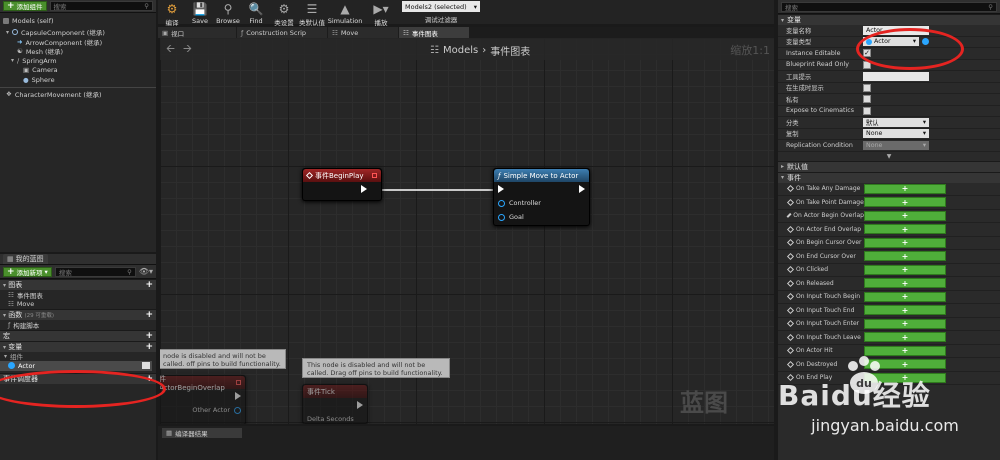 This screenshot has height=460, width=1000. What do you see at coordinates (889, 166) in the screenshot?
I see `default-value-category-header: ▸ 默认值` at bounding box center [889, 166].